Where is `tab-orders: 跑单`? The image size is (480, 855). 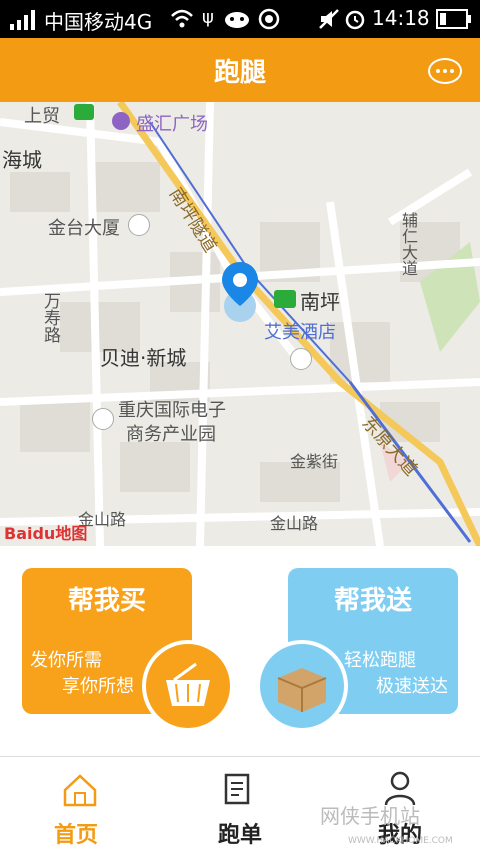
tab-orders: 跑单 is located at coordinates (240, 806).